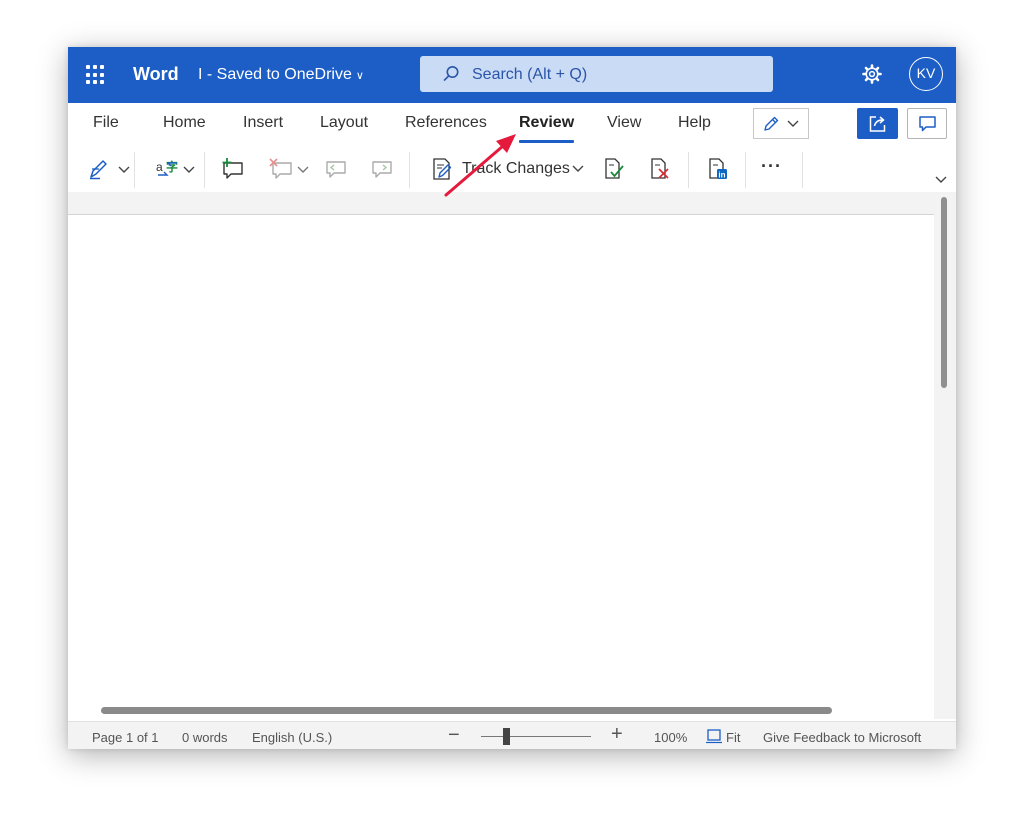 Image resolution: width=1024 pixels, height=837 pixels. Describe the element at coordinates (280, 168) in the screenshot. I see `delete-comment-icon` at that location.